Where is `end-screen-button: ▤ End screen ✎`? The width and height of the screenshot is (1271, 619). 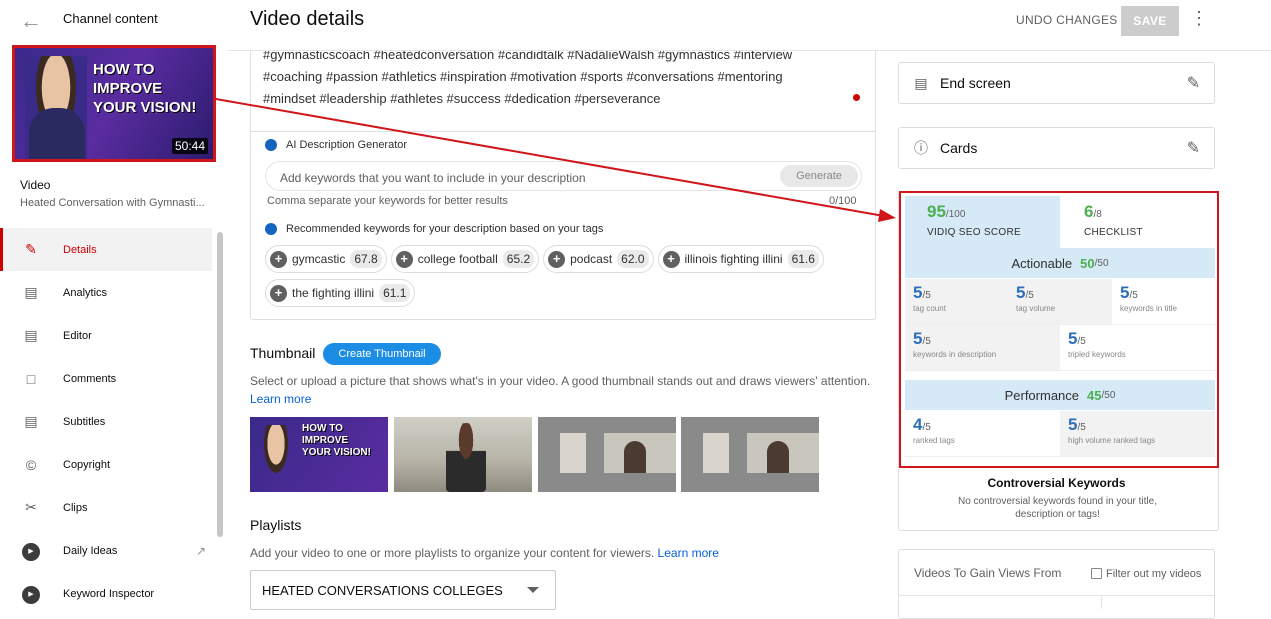 end-screen-button: ▤ End screen ✎ is located at coordinates (1056, 83).